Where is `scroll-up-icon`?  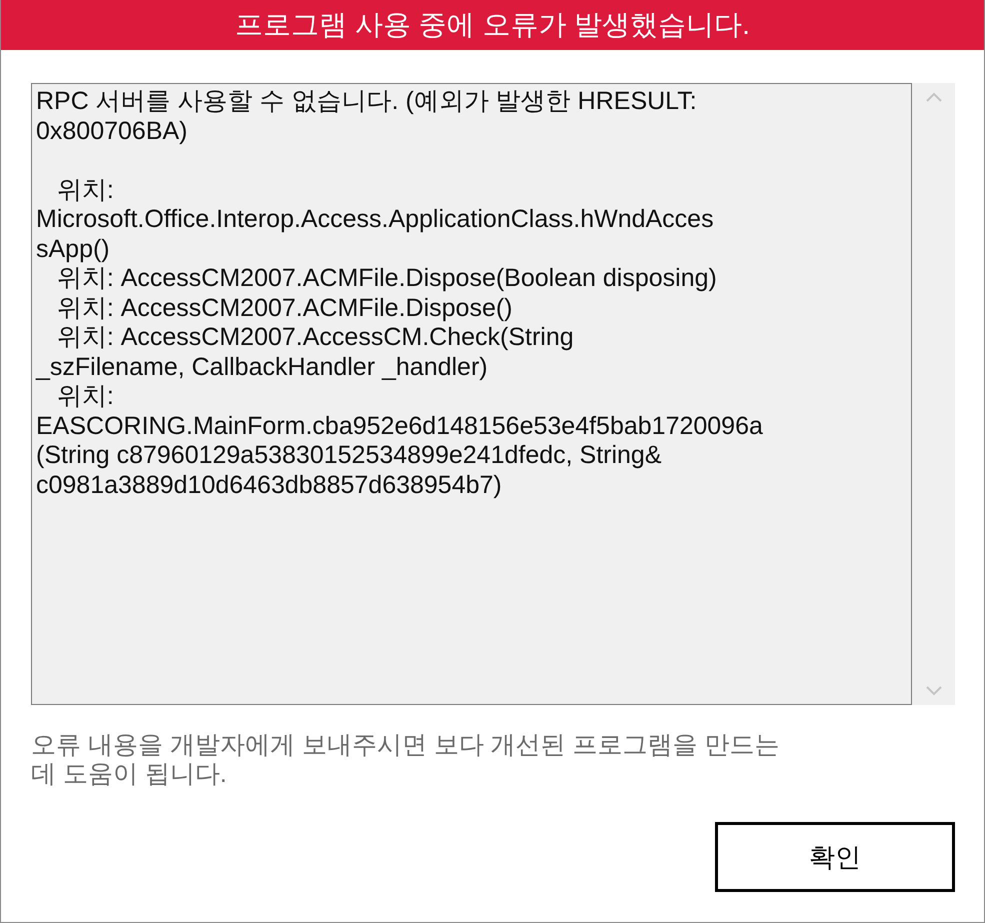
scroll-up-icon is located at coordinates (933, 97).